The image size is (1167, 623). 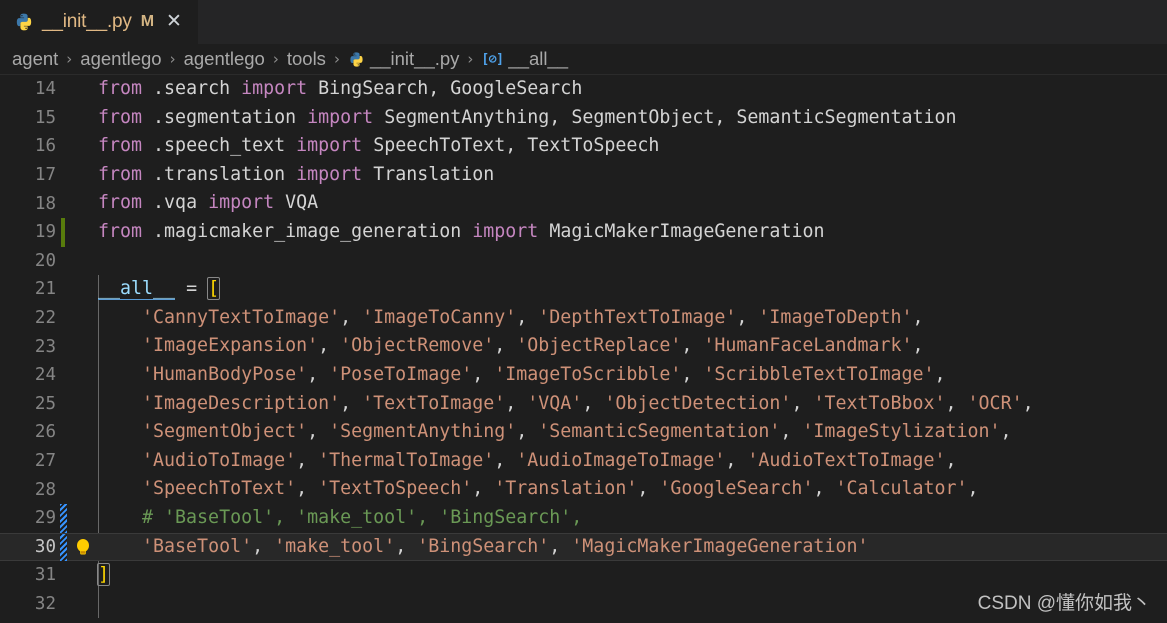 I want to click on breadcrumb-label: __all__, so click(x=538, y=58).